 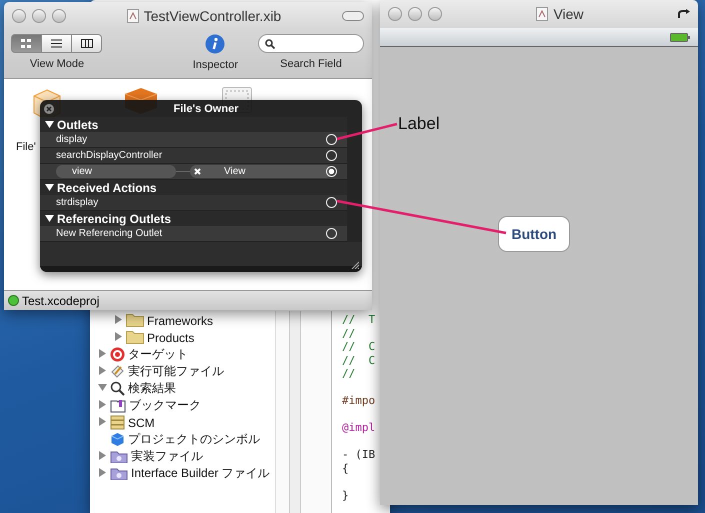 I want to click on tree-item: ブックマーク, so click(x=182, y=405).